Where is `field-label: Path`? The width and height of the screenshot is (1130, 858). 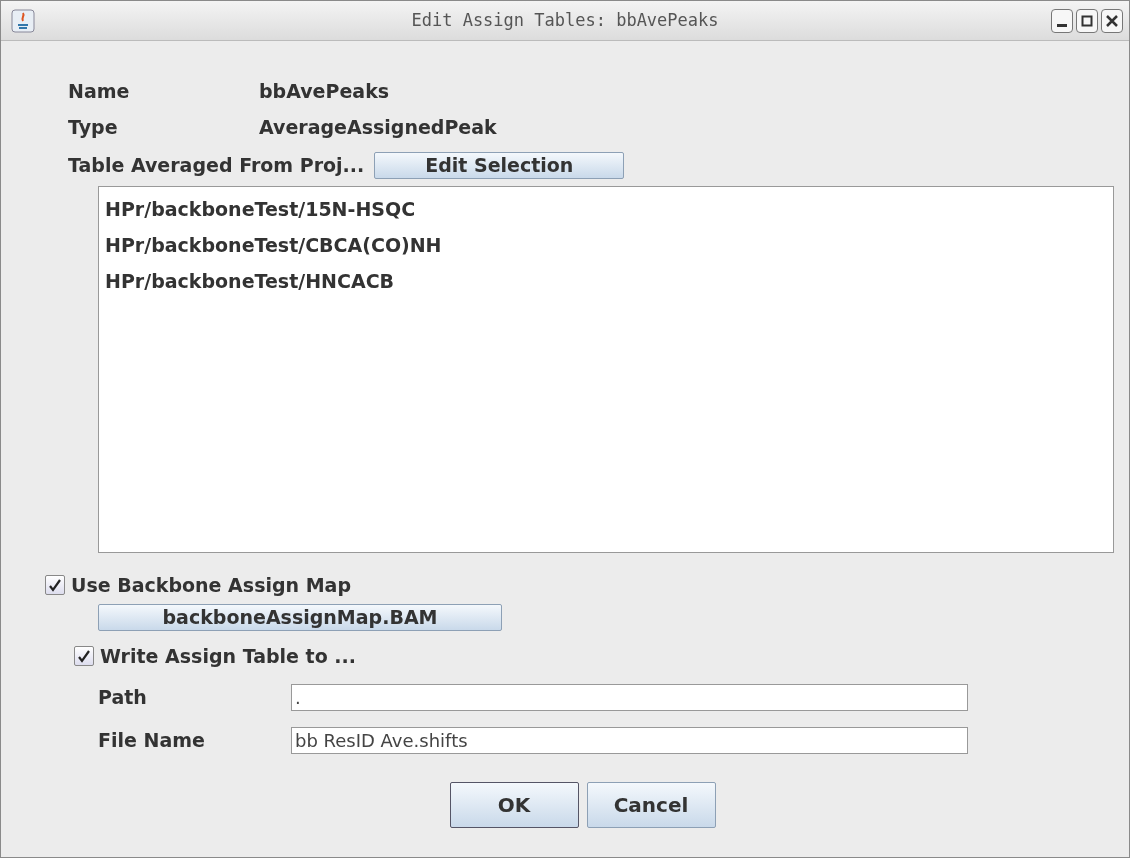
field-label: Path is located at coordinates (123, 698).